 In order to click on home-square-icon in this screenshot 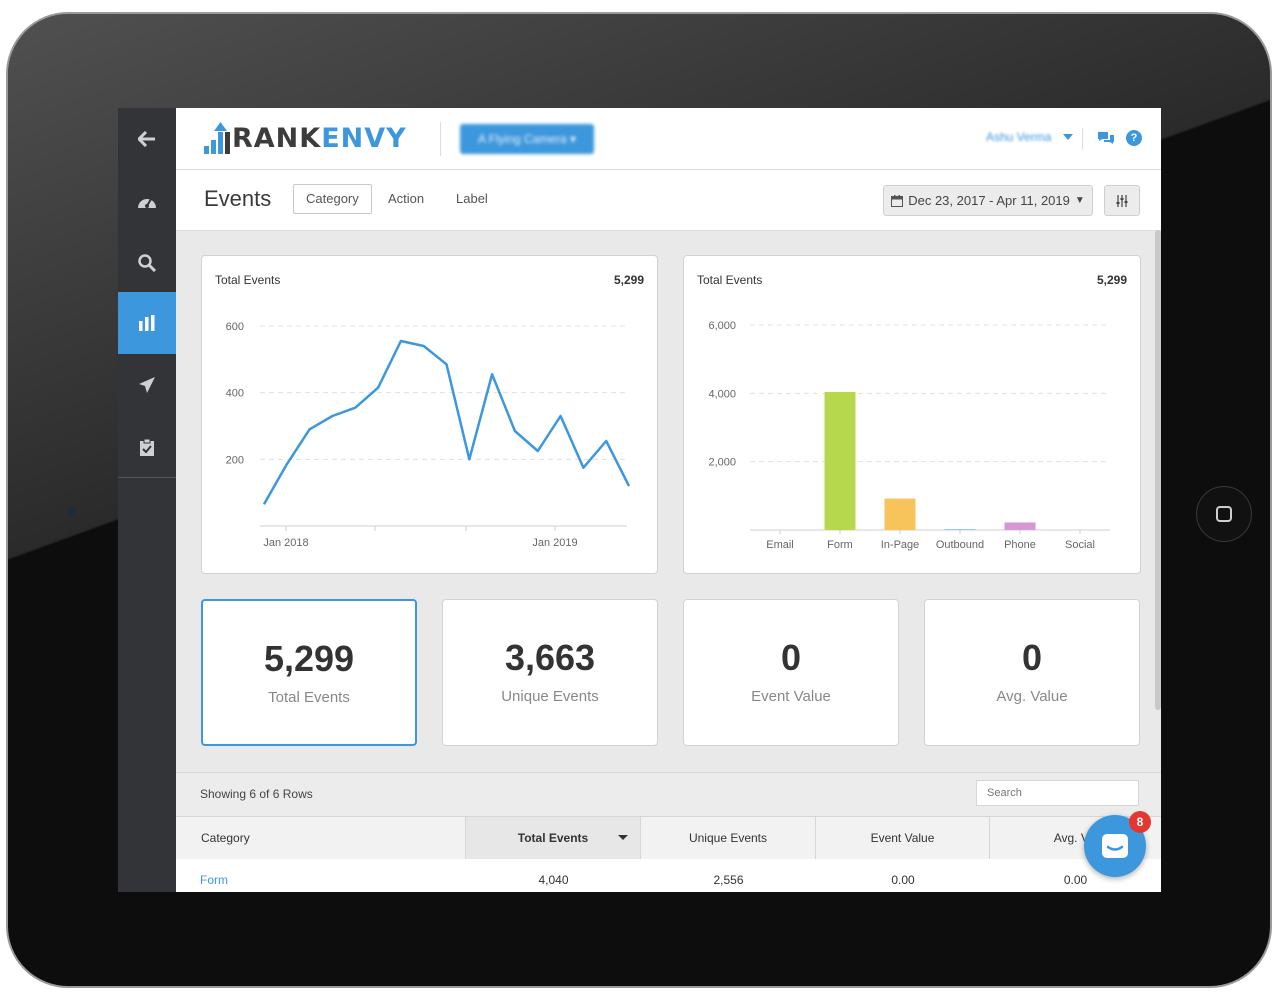, I will do `click(1224, 514)`.